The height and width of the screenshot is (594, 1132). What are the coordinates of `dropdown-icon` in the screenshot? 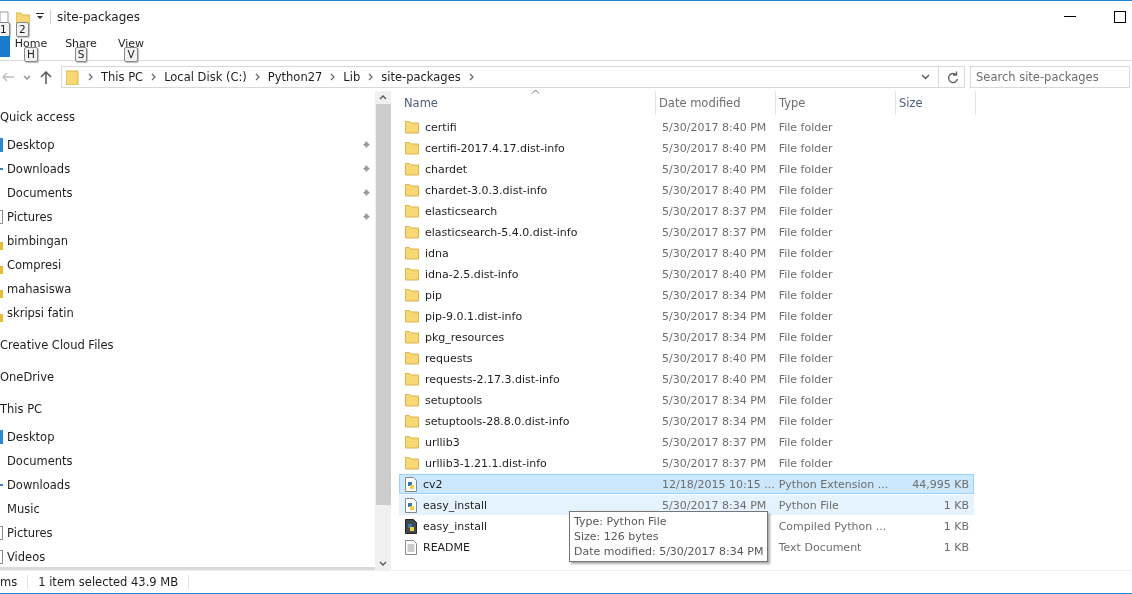 It's located at (40, 16).